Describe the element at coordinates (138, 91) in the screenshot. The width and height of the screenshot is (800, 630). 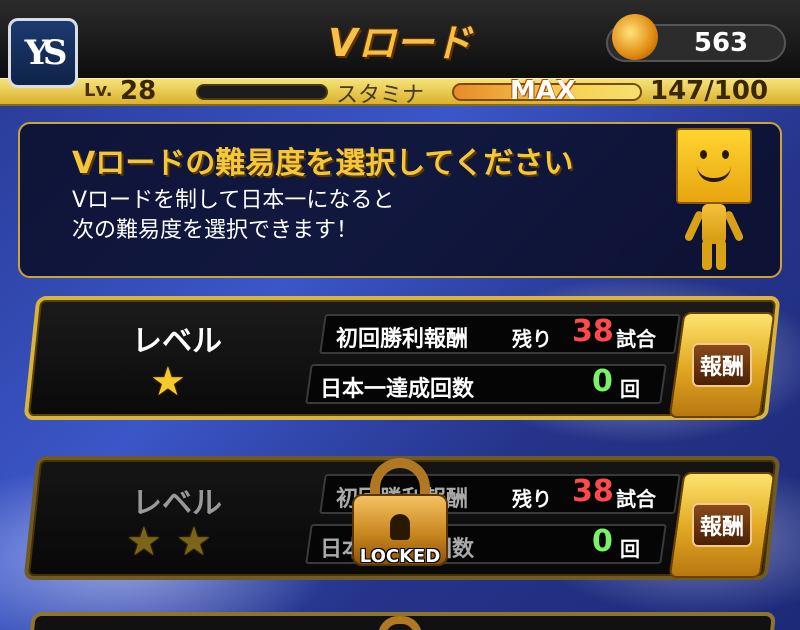
I see `level-value: 28` at that location.